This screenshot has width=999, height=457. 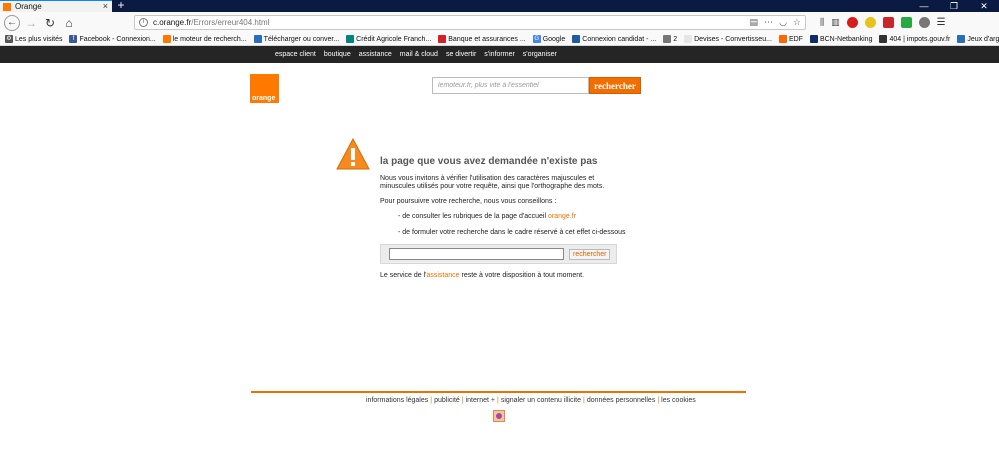 What do you see at coordinates (12, 22) in the screenshot?
I see `back-button: ←` at bounding box center [12, 22].